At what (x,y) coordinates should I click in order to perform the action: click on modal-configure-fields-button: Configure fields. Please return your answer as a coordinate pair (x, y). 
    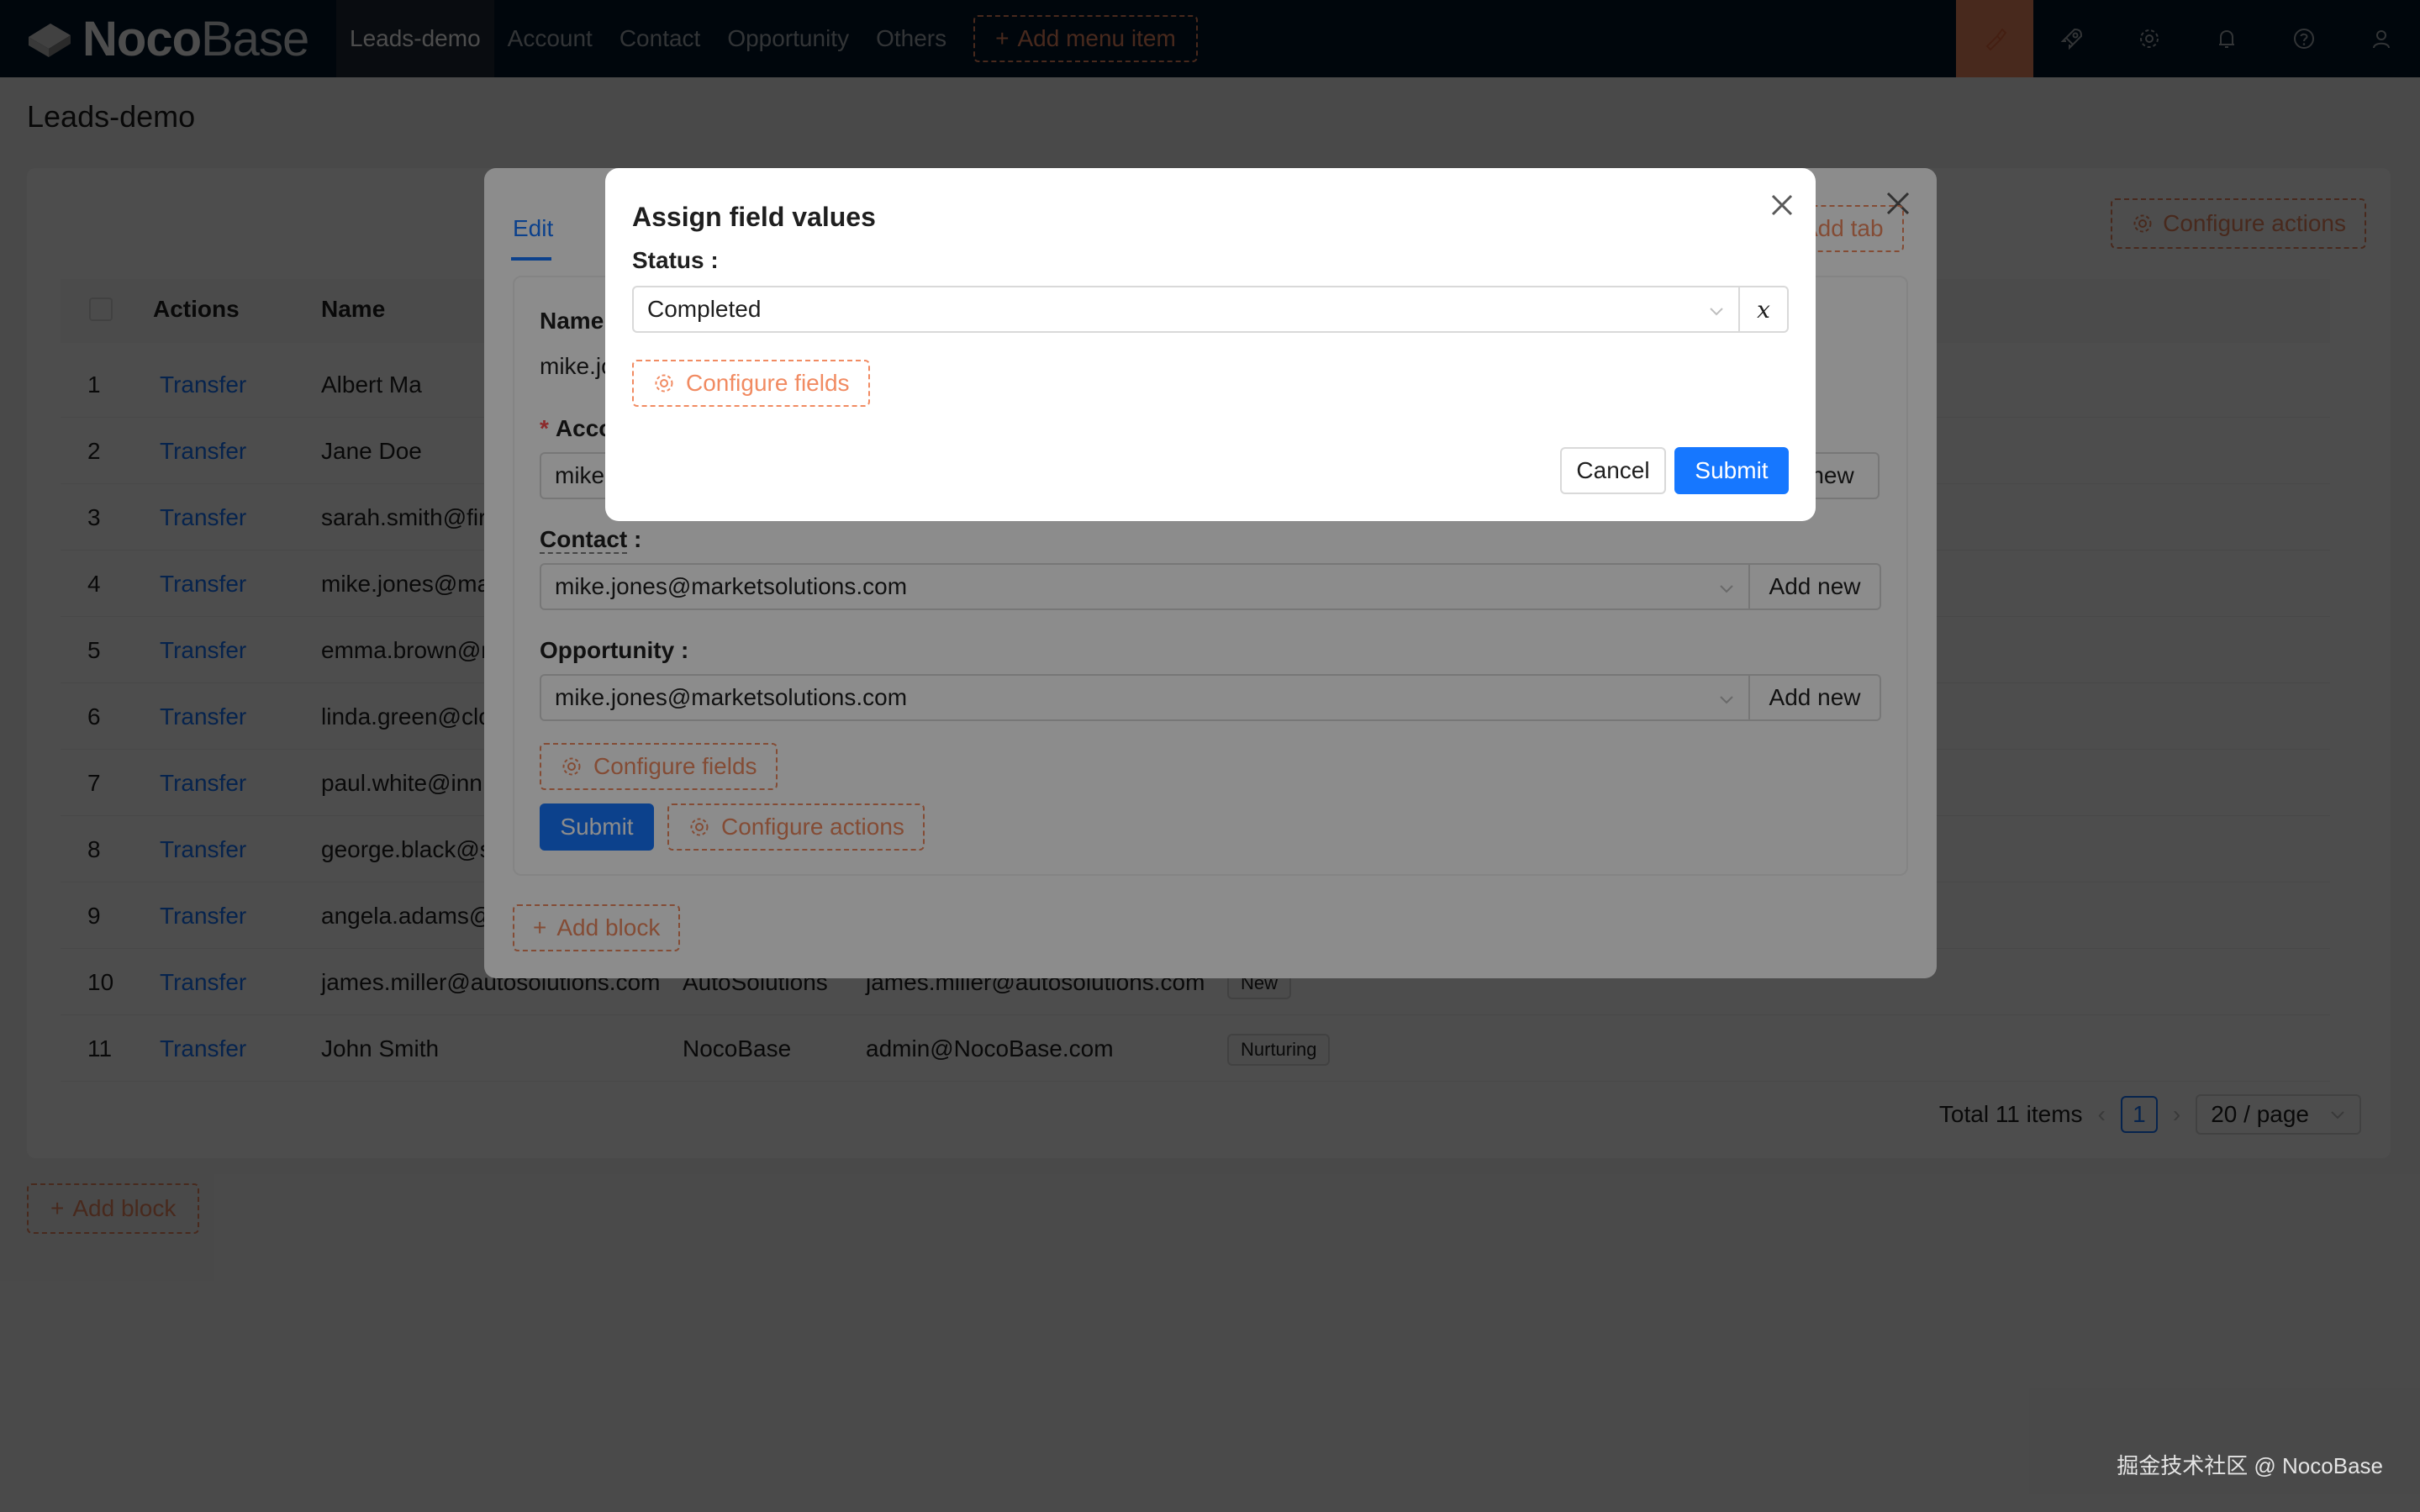
    Looking at the image, I should click on (751, 384).